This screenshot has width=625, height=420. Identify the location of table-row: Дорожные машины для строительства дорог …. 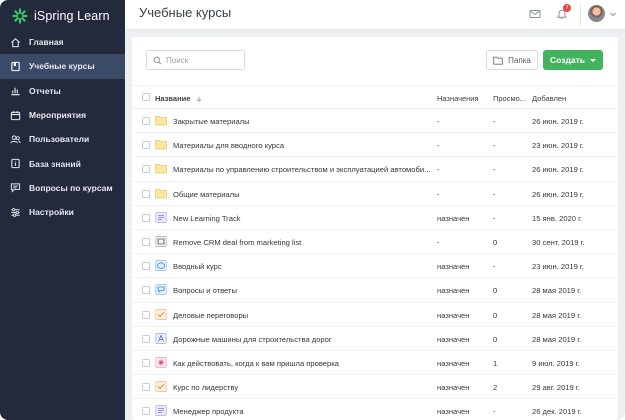
(375, 339).